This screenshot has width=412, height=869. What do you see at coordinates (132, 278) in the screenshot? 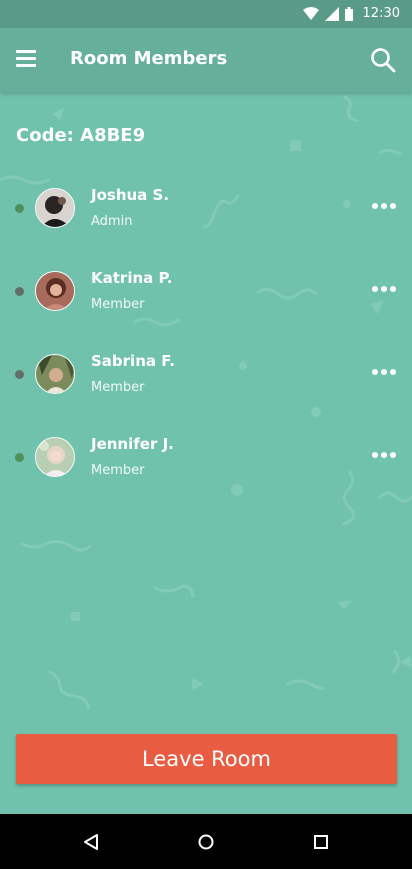
I see `member-name: Katrina P.` at bounding box center [132, 278].